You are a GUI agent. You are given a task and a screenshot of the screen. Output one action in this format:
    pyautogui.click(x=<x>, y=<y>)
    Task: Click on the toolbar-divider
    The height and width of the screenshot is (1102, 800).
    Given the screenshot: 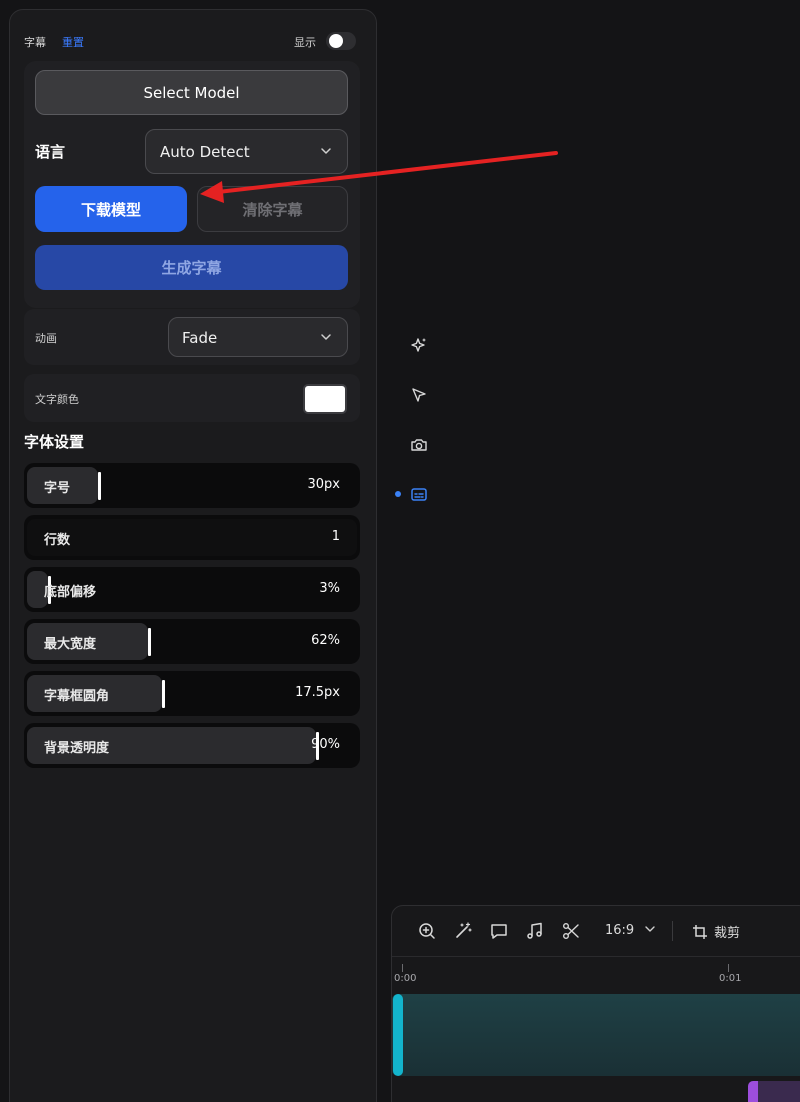 What is the action you would take?
    pyautogui.click(x=672, y=931)
    